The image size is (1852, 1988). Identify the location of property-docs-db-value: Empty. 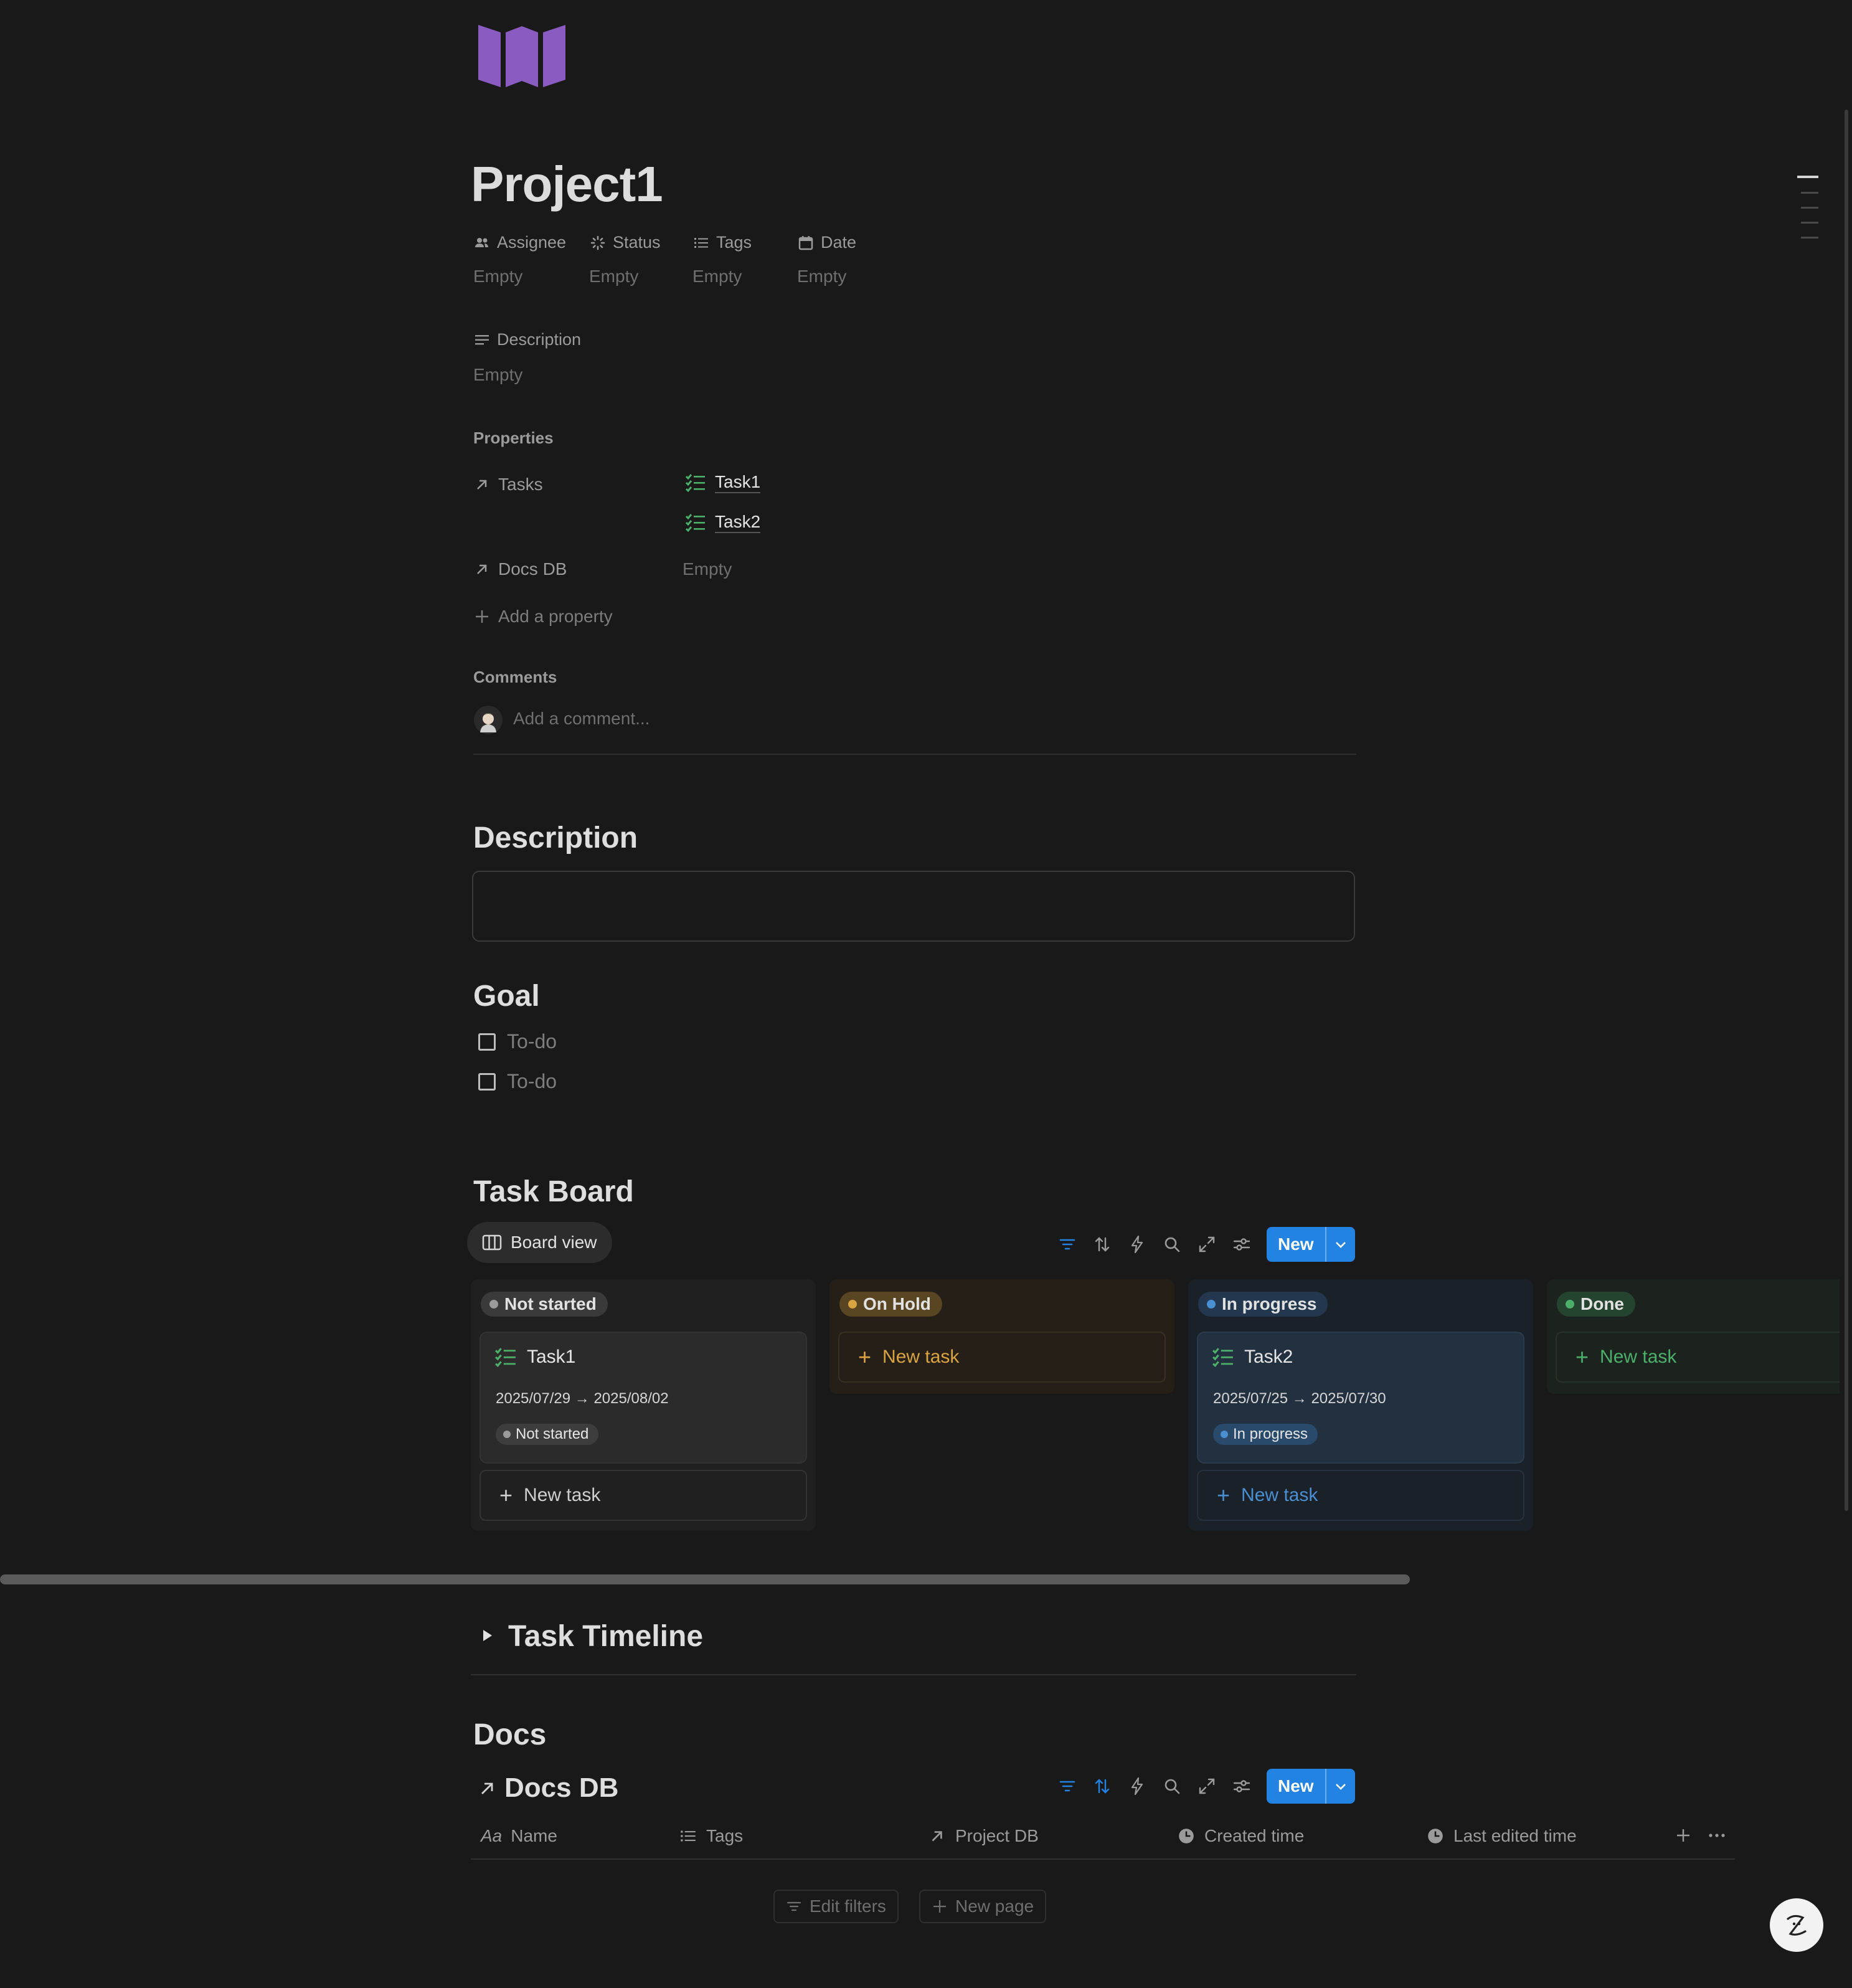
(708, 569).